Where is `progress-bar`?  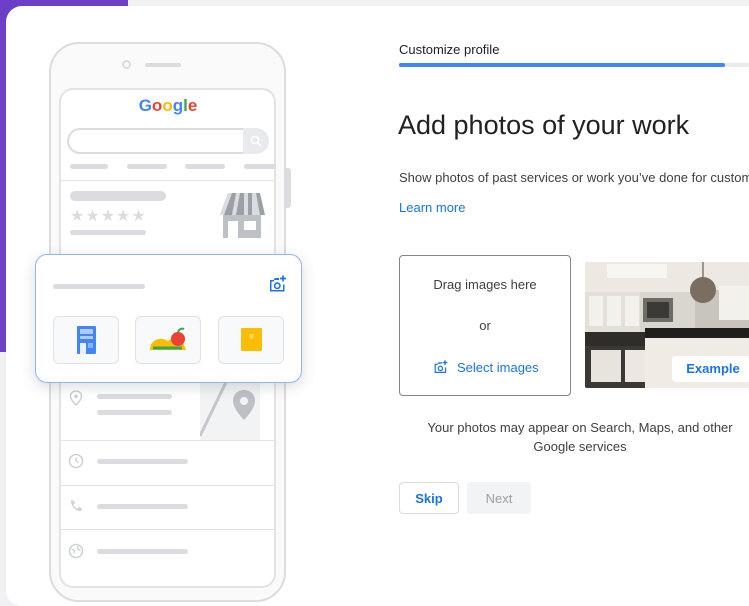 progress-bar is located at coordinates (574, 65).